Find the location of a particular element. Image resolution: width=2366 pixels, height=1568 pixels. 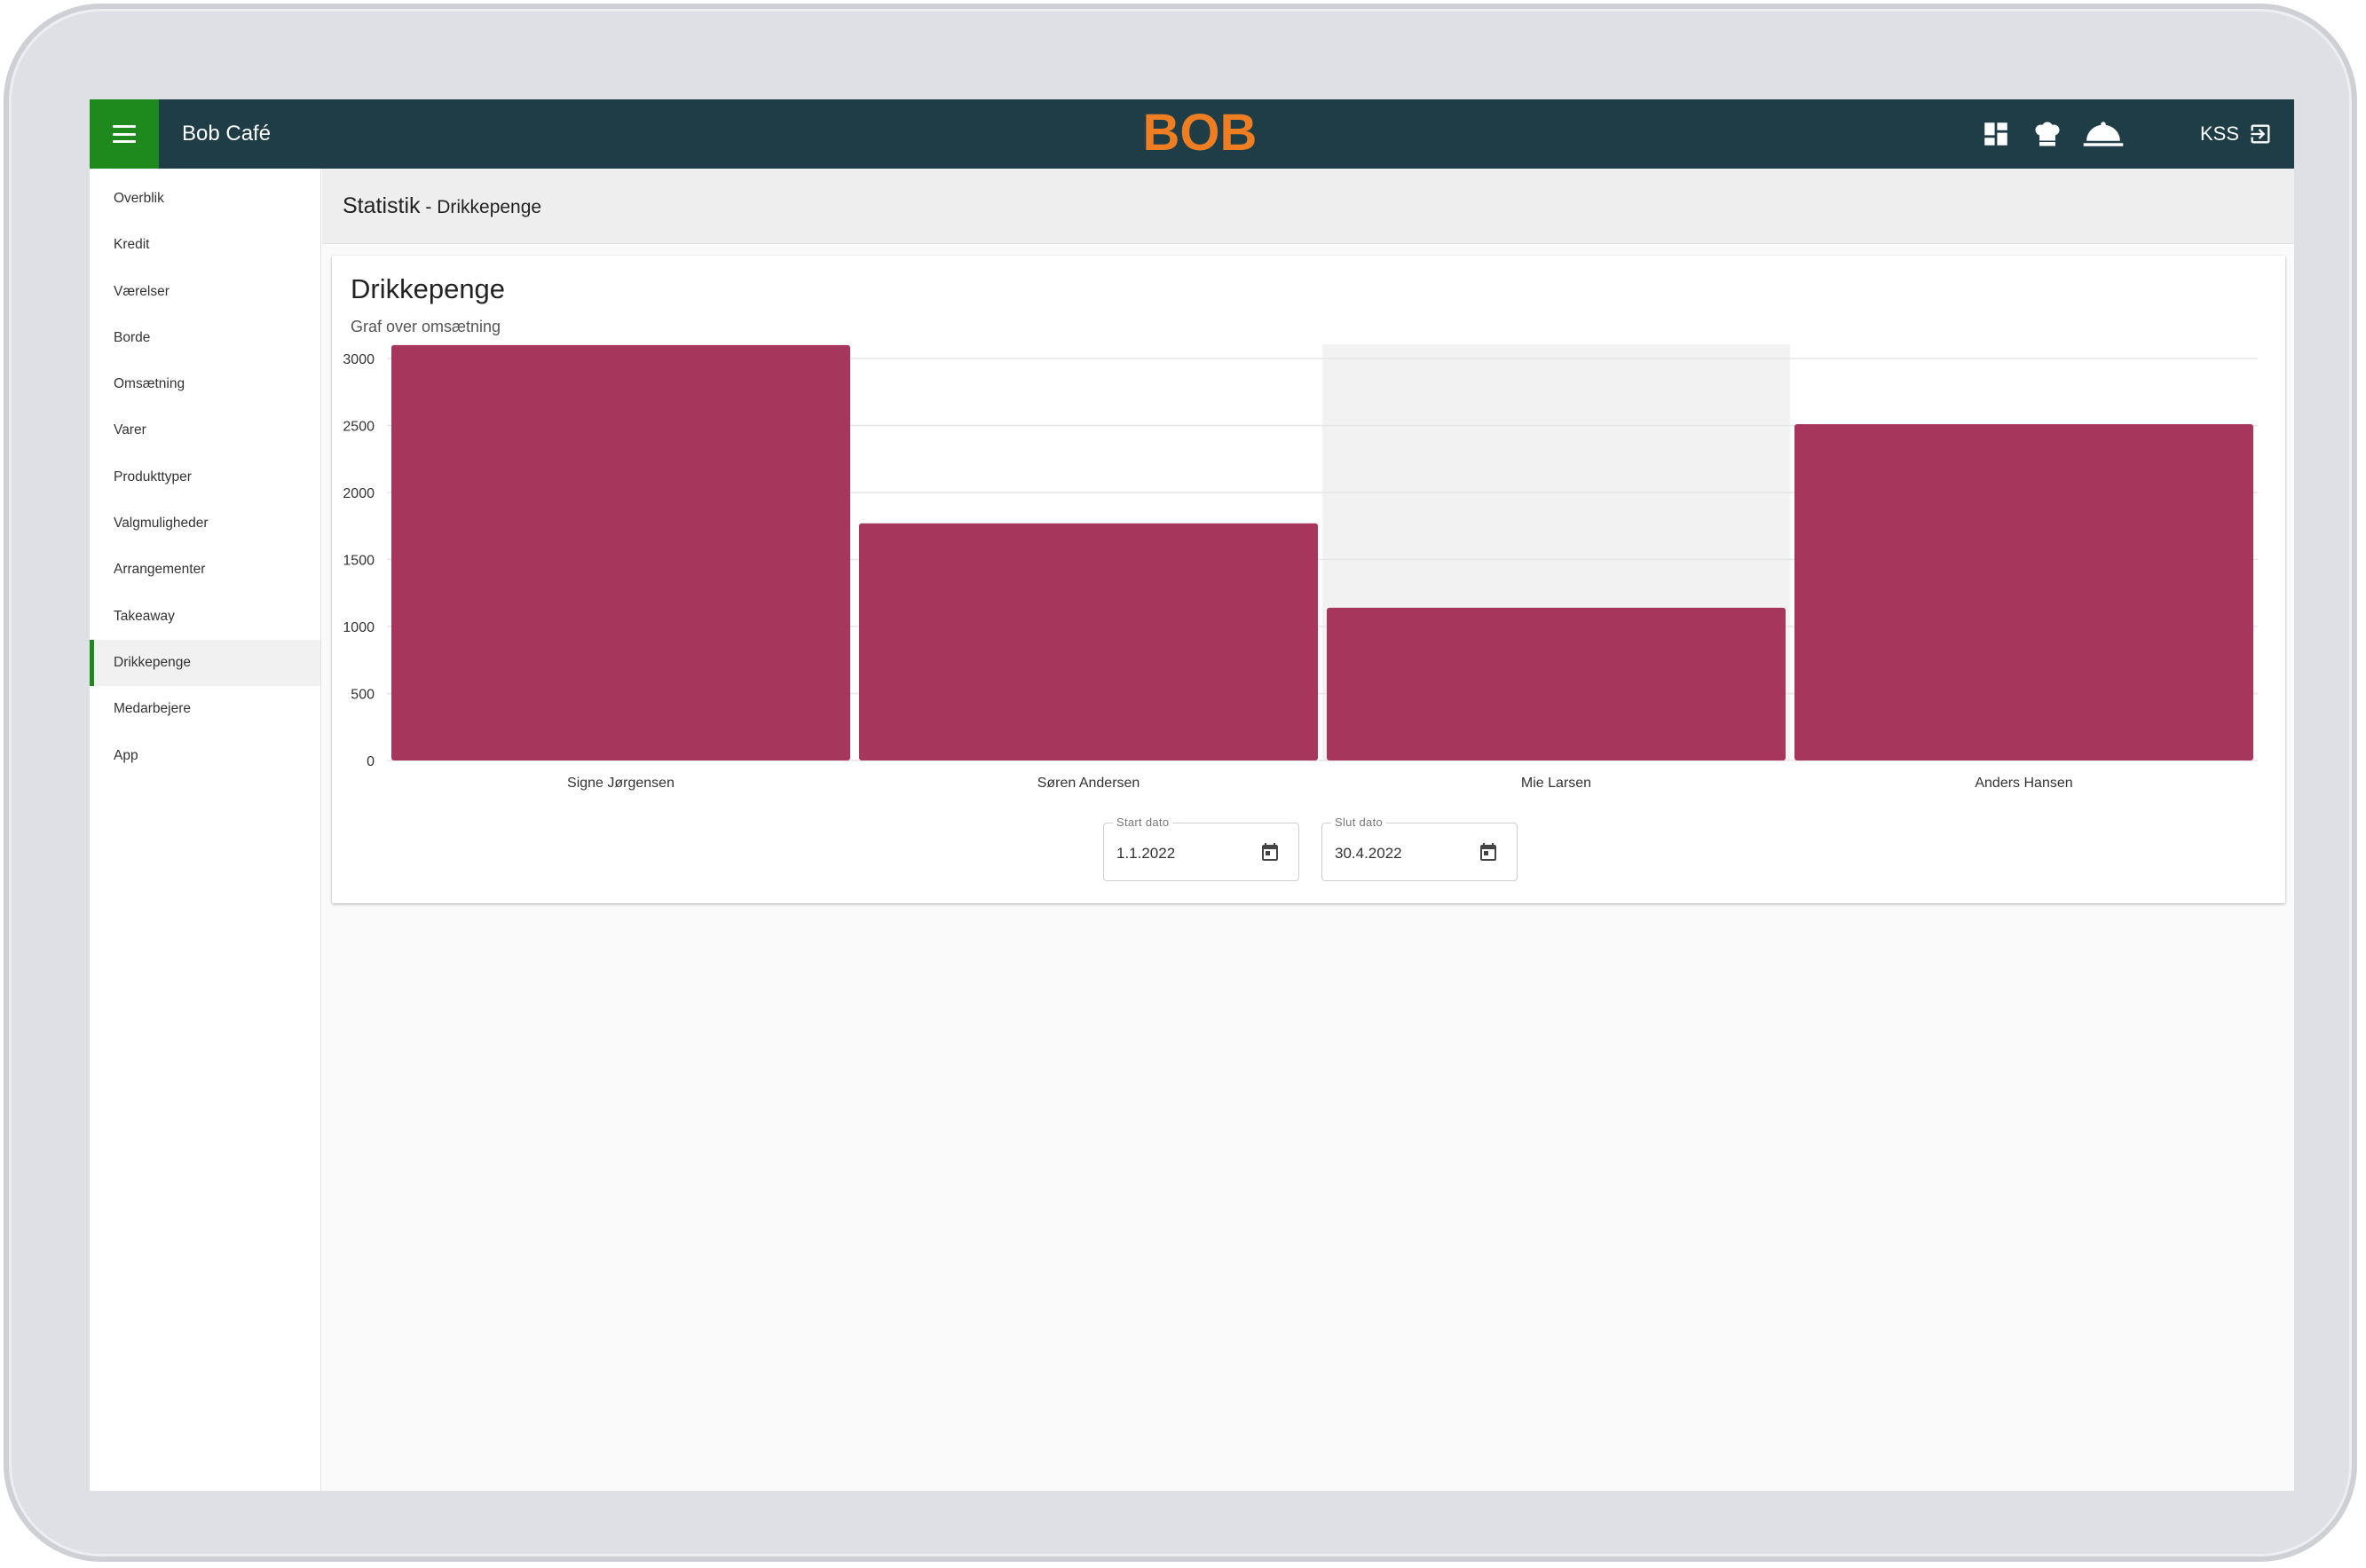

bar-signe-jørgensen is located at coordinates (620, 552).